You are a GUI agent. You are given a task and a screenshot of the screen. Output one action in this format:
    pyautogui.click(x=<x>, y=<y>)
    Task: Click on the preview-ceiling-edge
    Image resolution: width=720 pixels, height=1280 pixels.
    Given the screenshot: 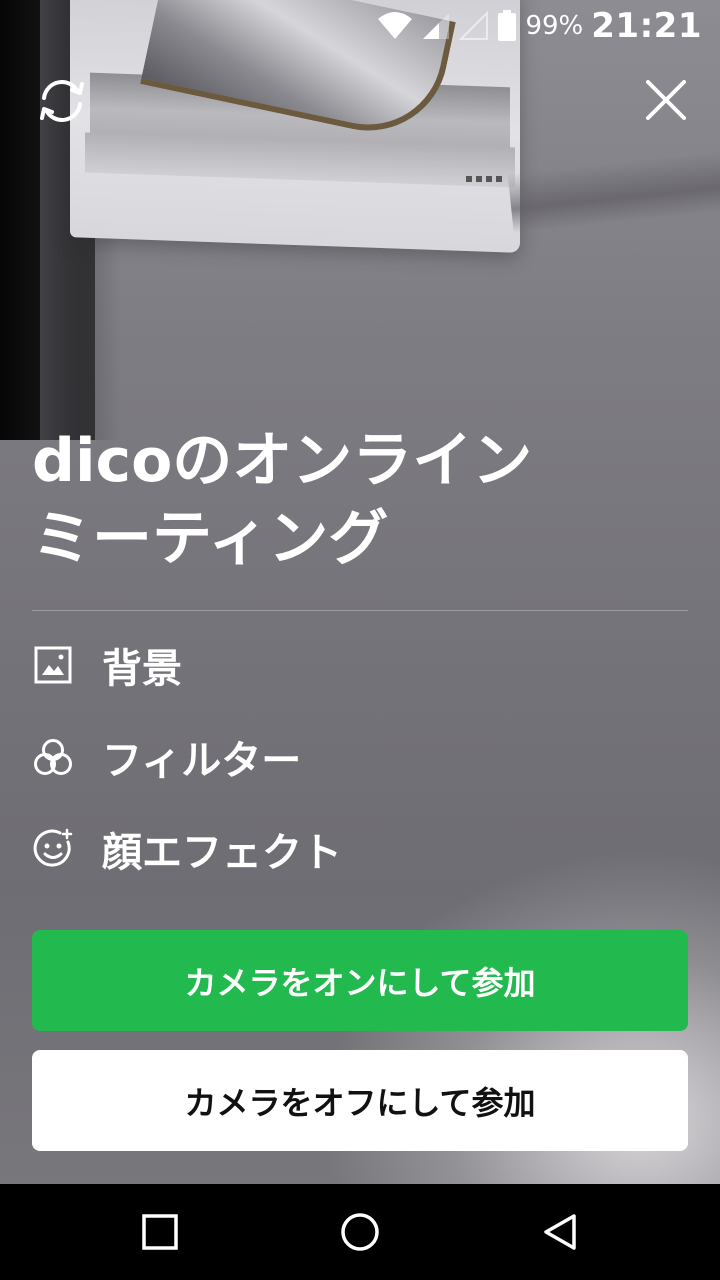 What is the action you would take?
    pyautogui.click(x=613, y=190)
    